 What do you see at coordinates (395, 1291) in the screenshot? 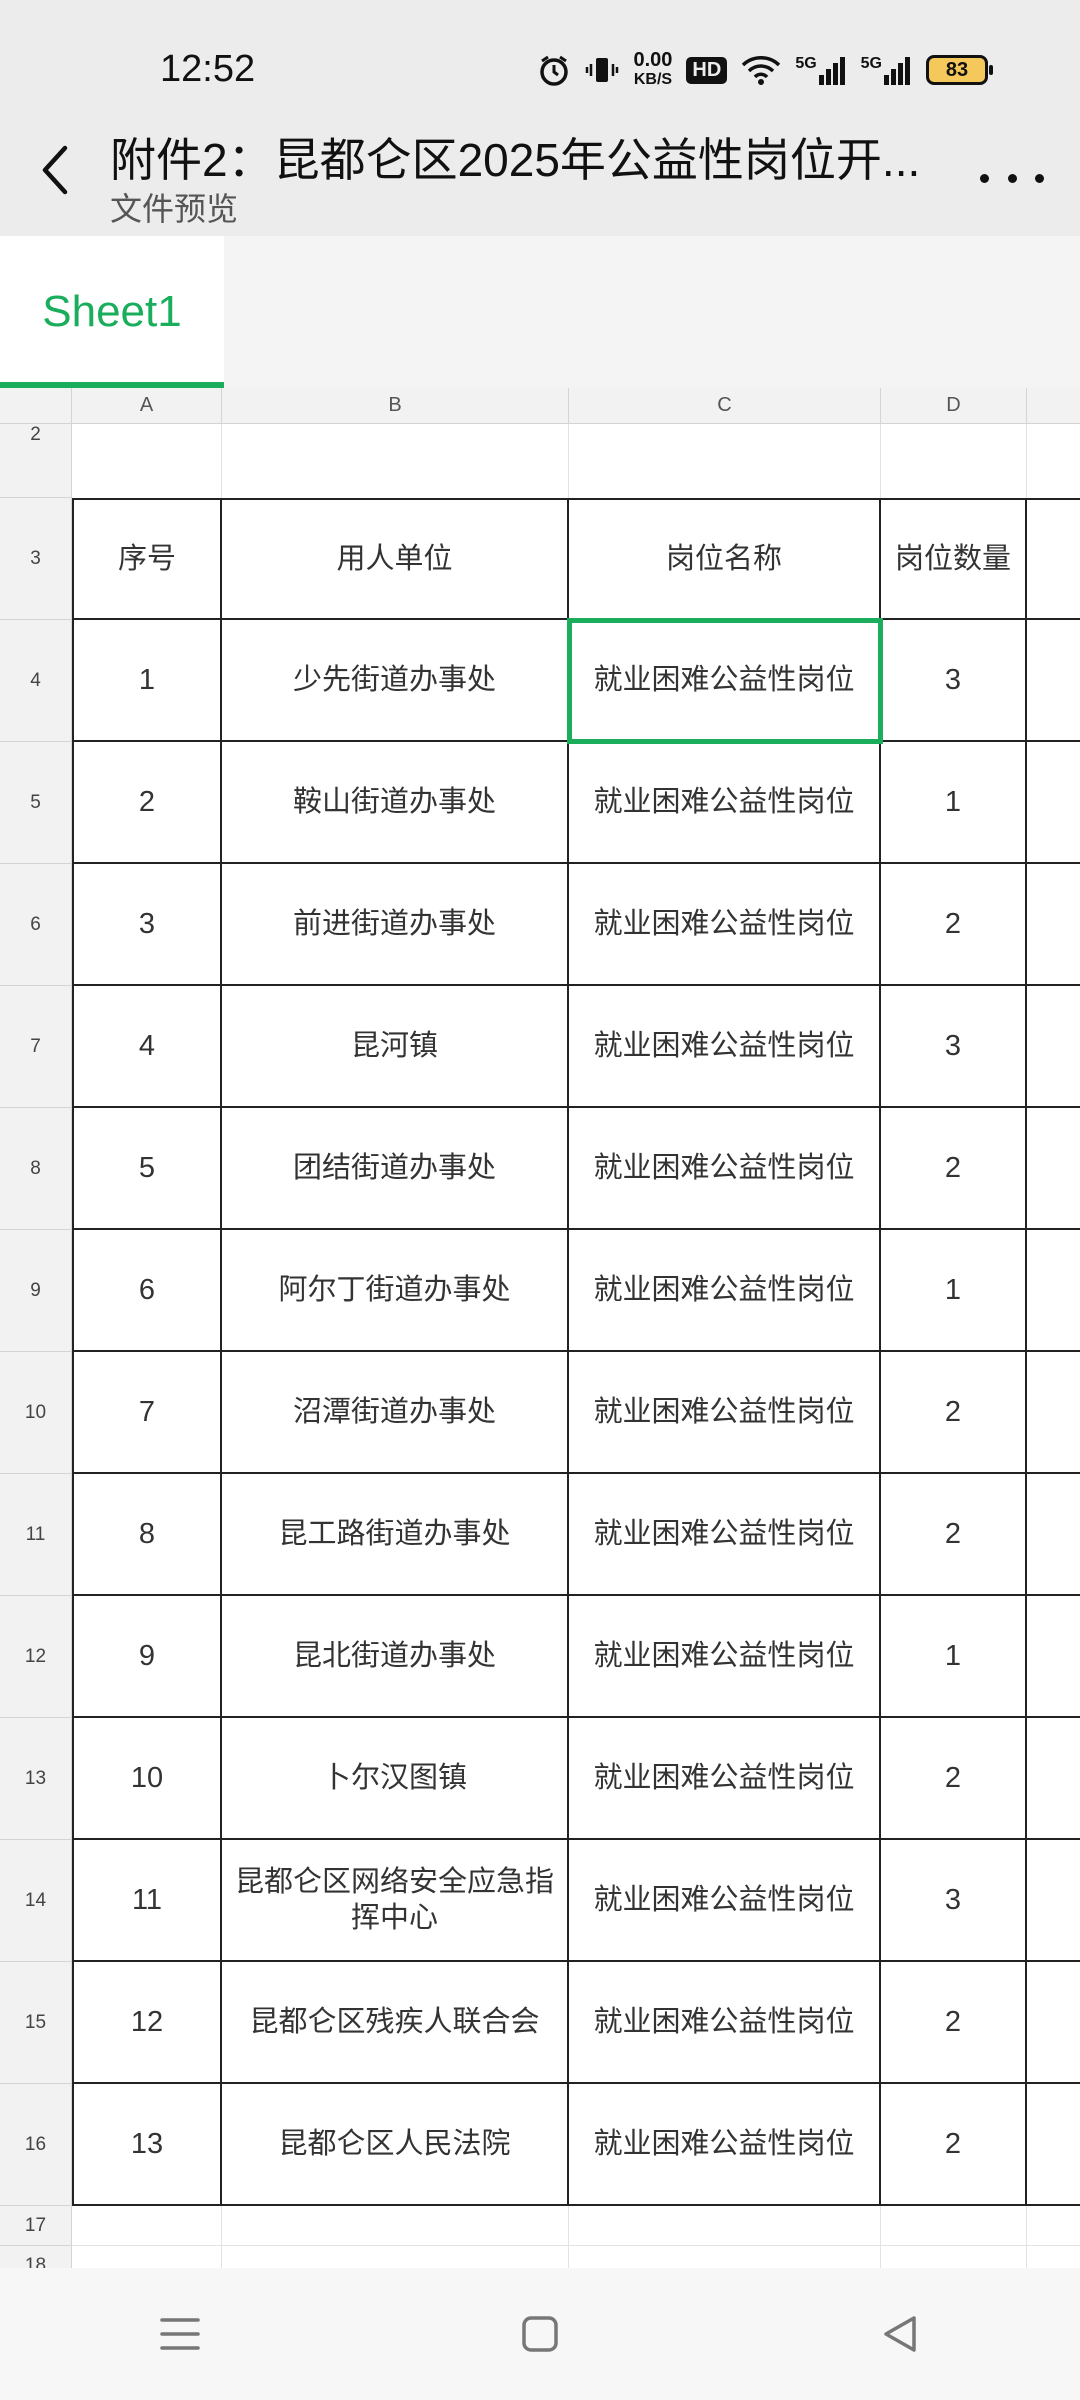
I see `table-cell: 阿尔丁街道办事处` at bounding box center [395, 1291].